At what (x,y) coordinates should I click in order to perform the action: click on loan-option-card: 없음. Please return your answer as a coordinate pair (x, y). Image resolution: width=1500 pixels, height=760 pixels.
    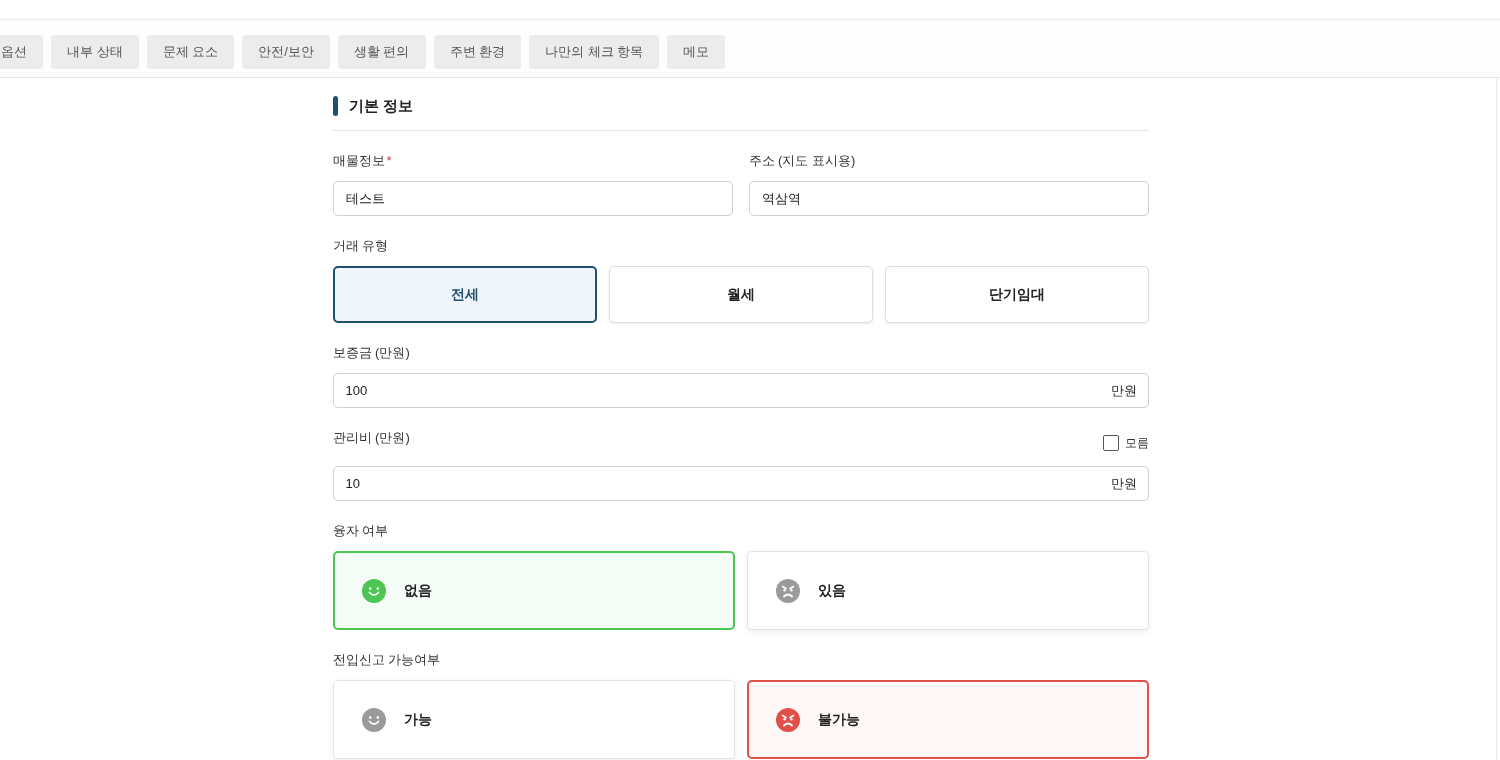
    Looking at the image, I should click on (533, 590).